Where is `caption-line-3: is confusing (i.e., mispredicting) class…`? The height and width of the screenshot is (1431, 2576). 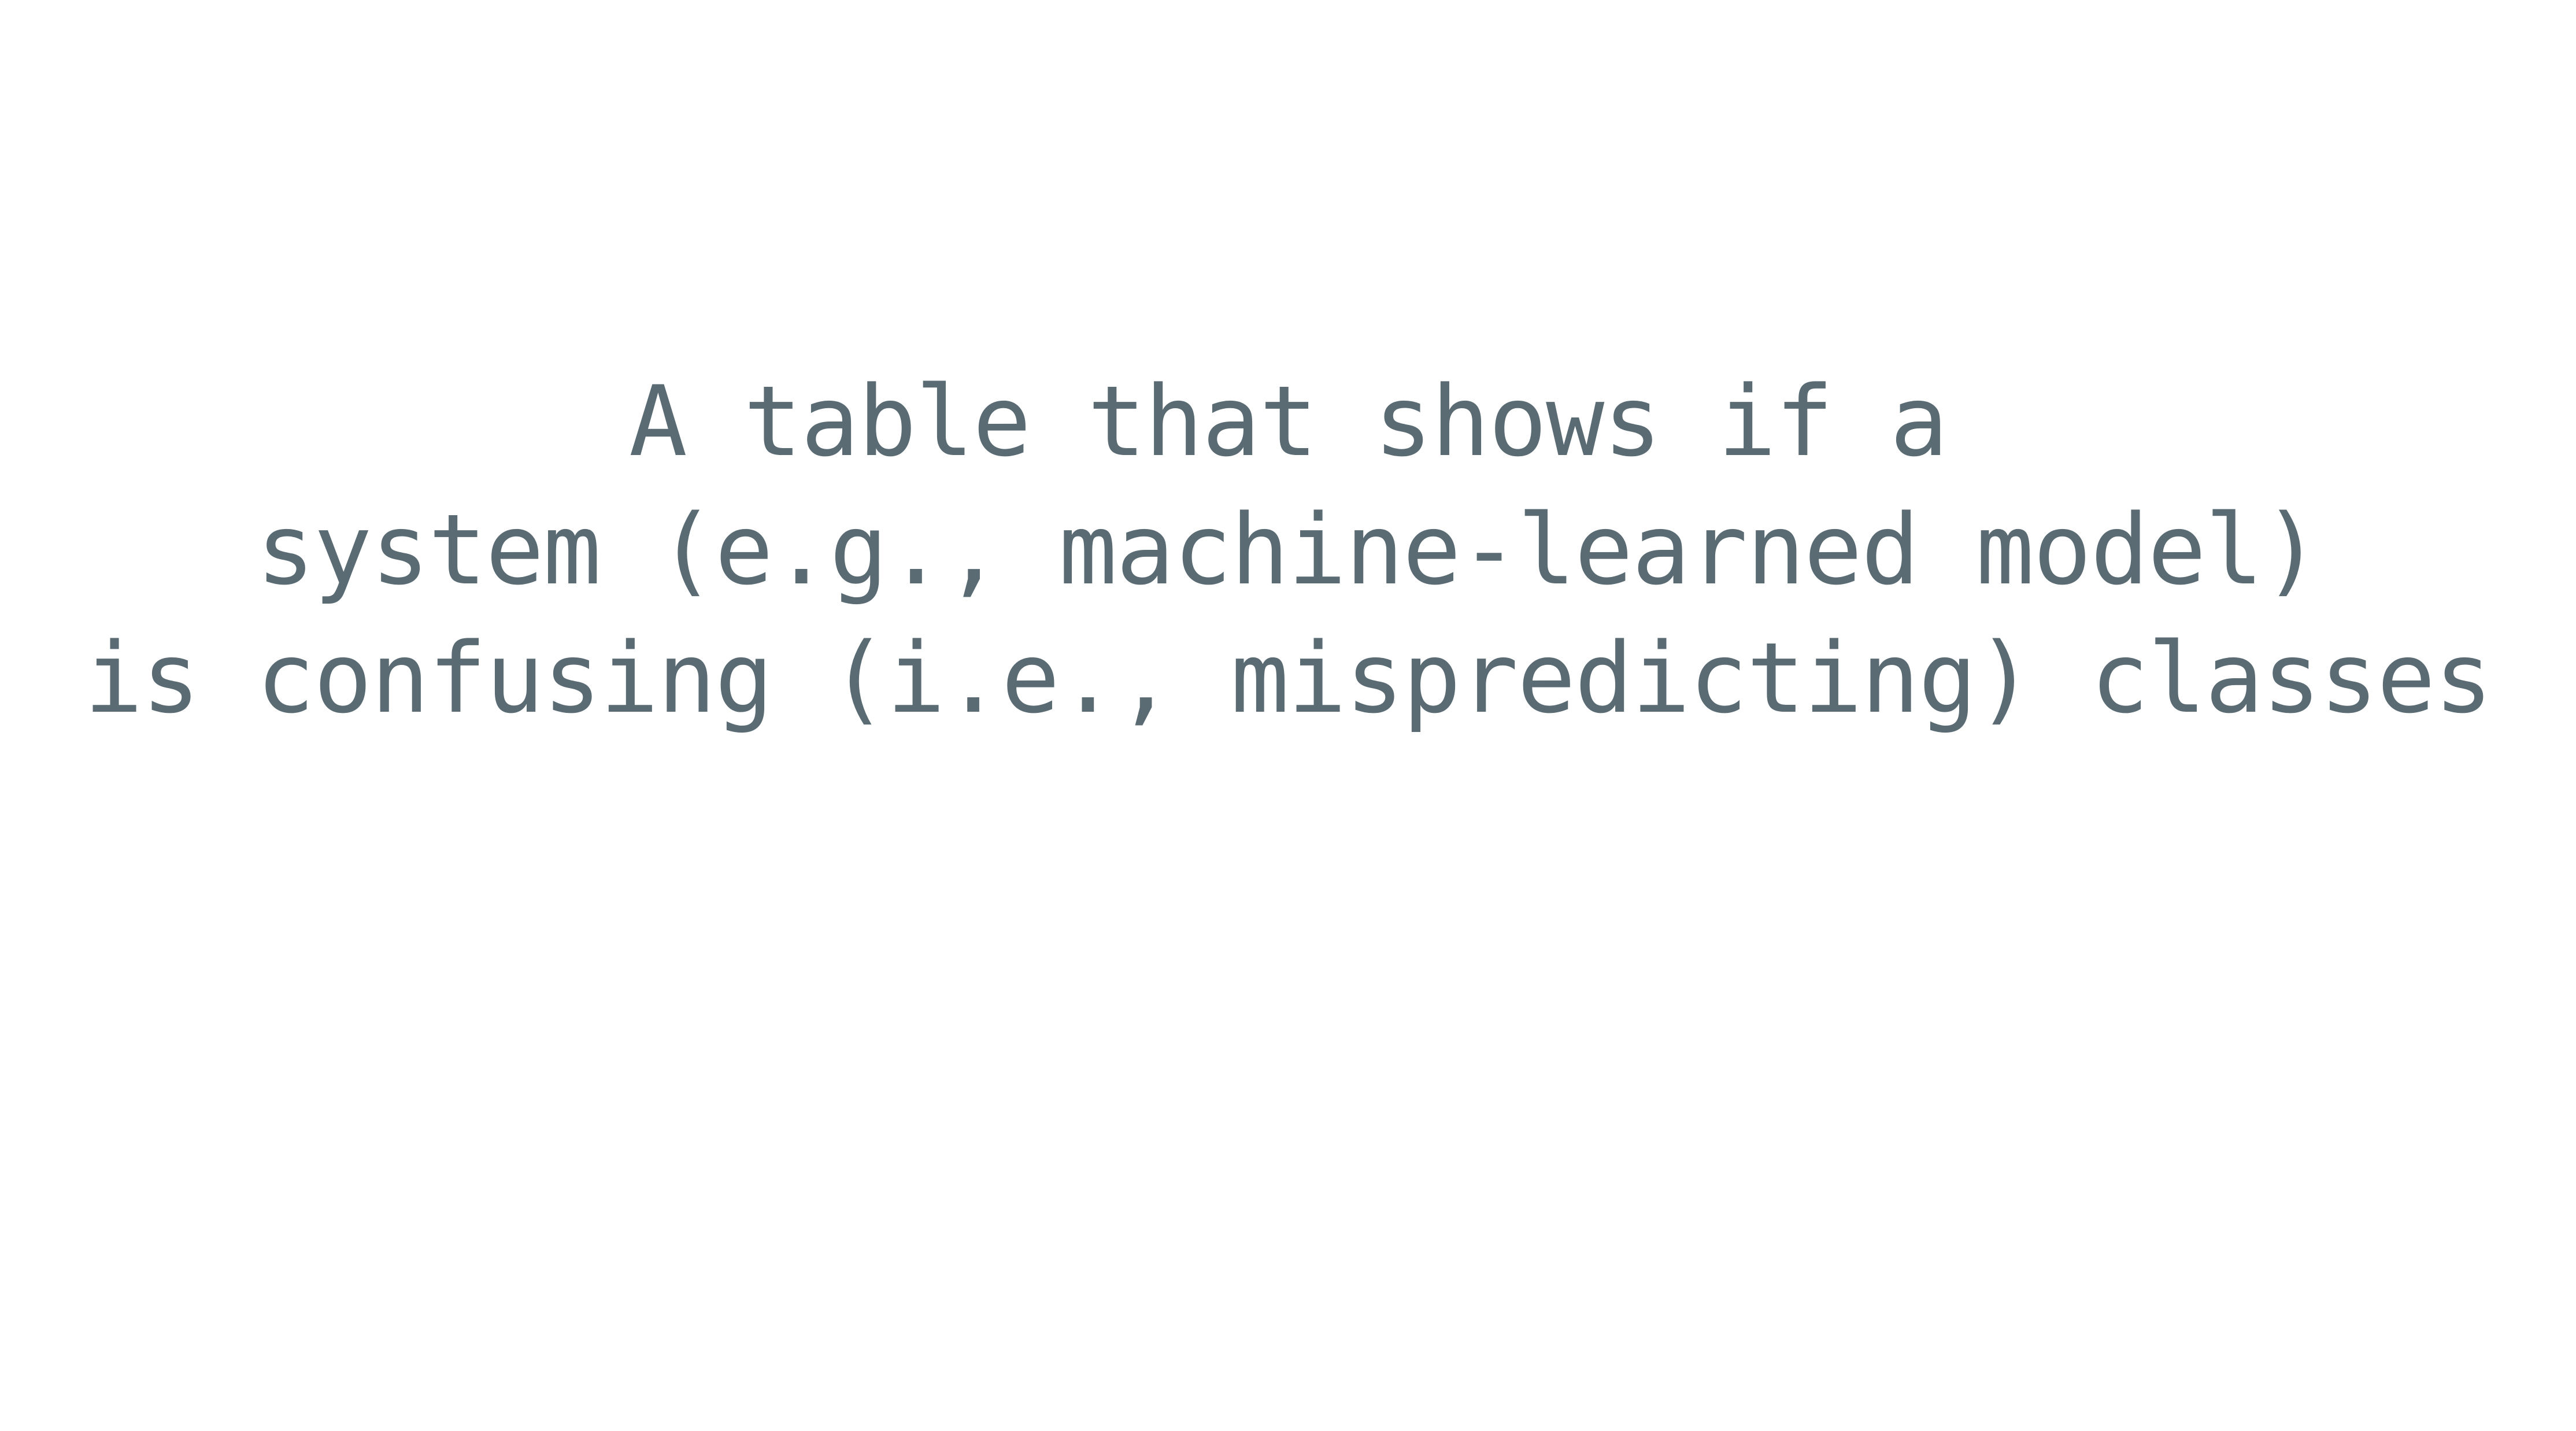 caption-line-3: is confusing (i.e., mispredicting) class… is located at coordinates (1289, 678).